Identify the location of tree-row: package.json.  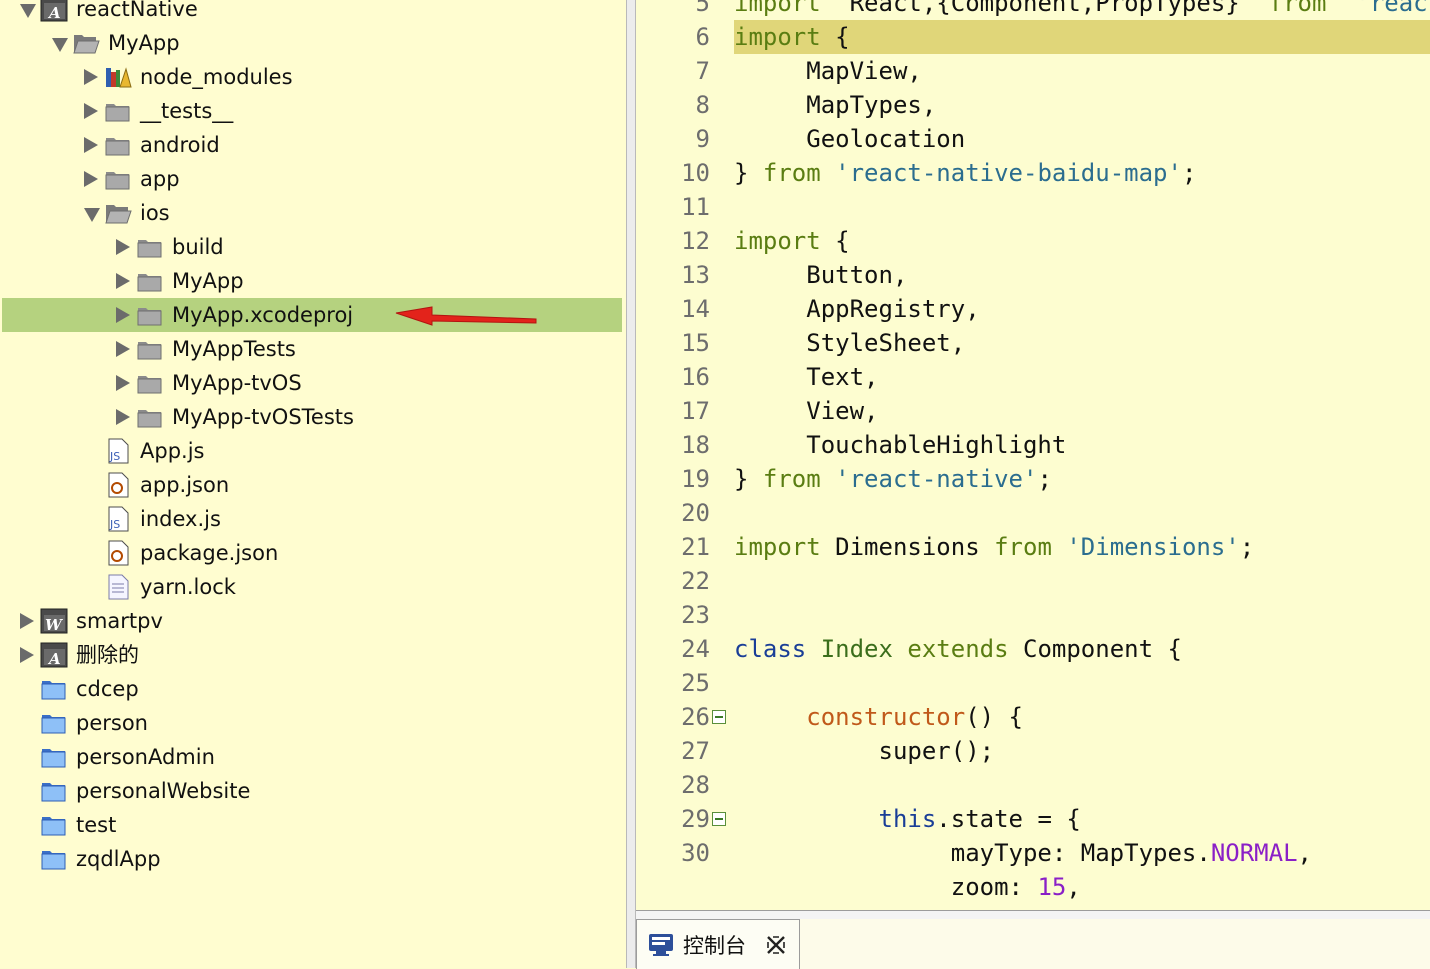
(311, 553).